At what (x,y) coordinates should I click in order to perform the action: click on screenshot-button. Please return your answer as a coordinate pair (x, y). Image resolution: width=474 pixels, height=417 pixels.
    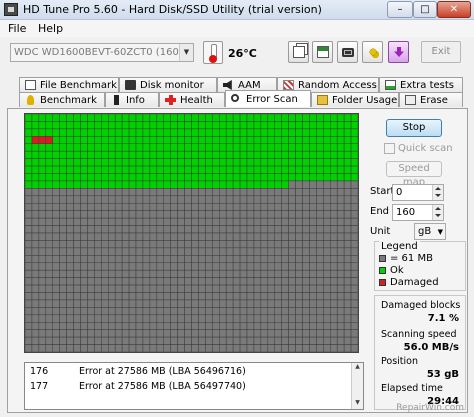
    Looking at the image, I should click on (347, 52).